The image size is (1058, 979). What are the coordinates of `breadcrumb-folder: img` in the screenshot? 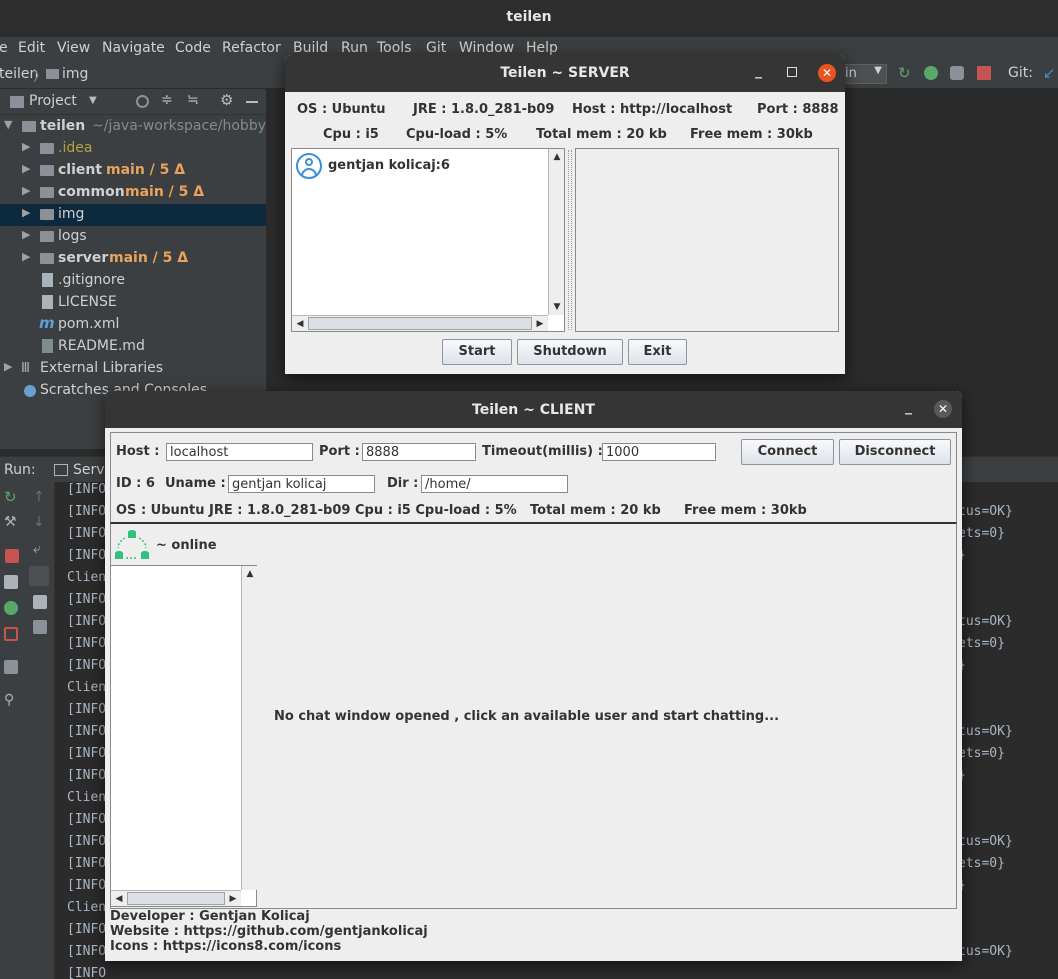 It's located at (75, 74).